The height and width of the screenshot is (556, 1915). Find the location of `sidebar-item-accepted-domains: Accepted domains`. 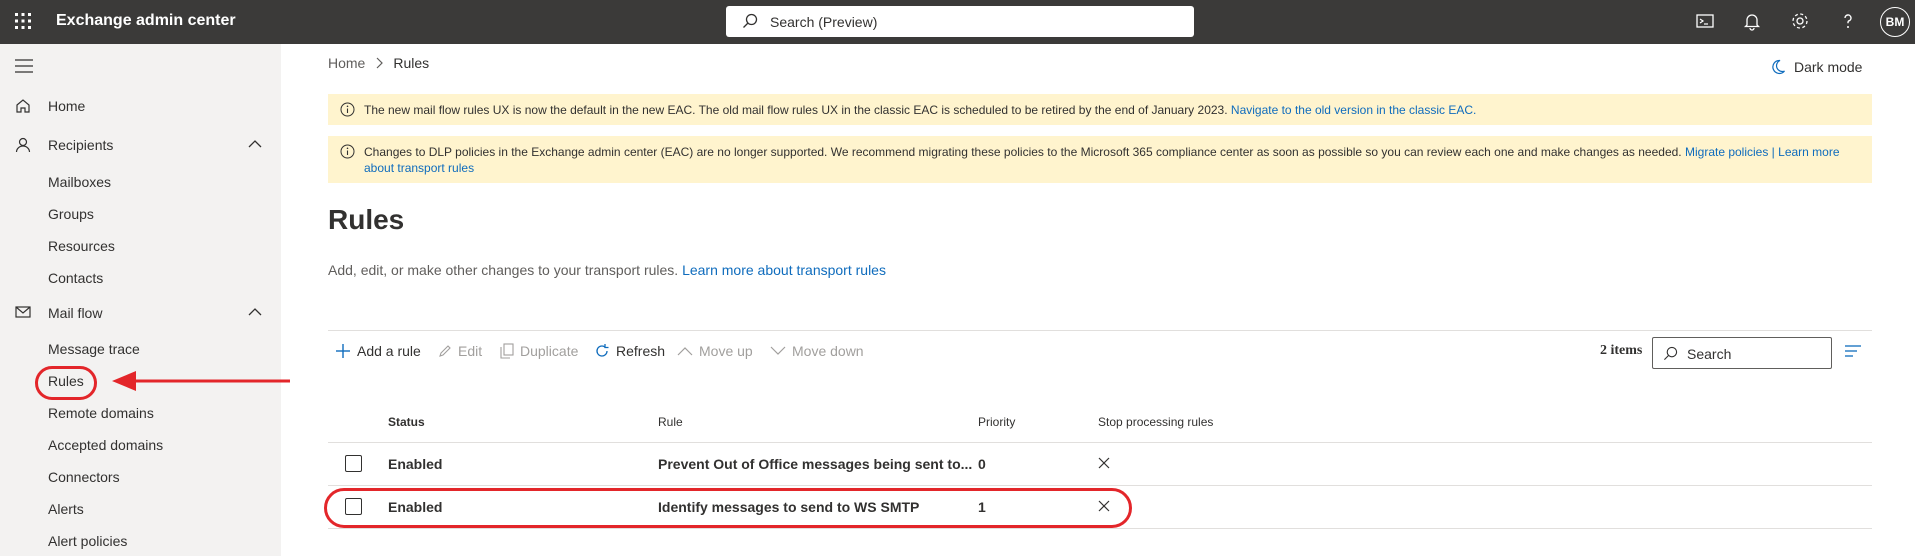

sidebar-item-accepted-domains: Accepted domains is located at coordinates (105, 447).